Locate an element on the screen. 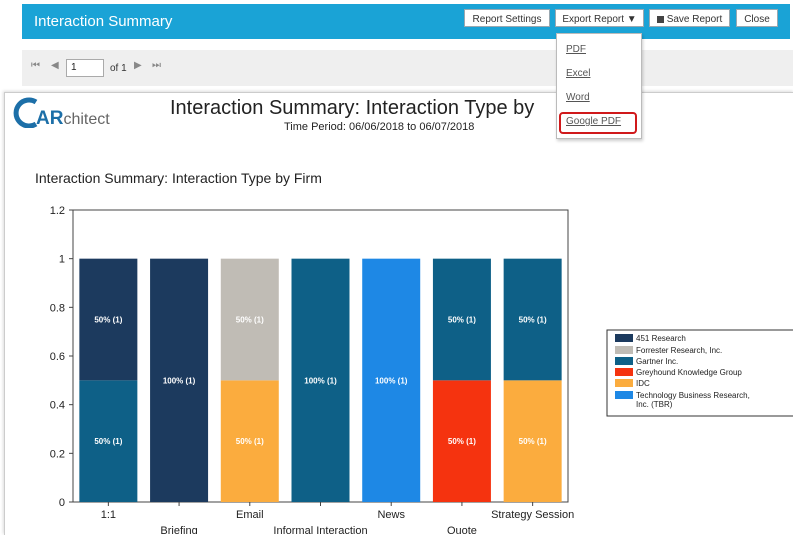  architect-logo: ARchitect is located at coordinates (61, 112).